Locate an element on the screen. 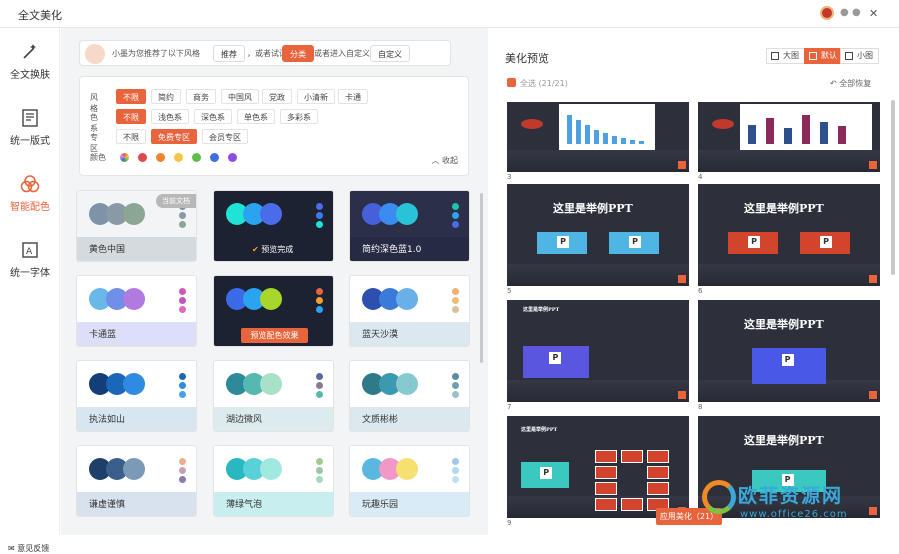 The height and width of the screenshot is (554, 899). recommend-button: 推荐 is located at coordinates (229, 53).